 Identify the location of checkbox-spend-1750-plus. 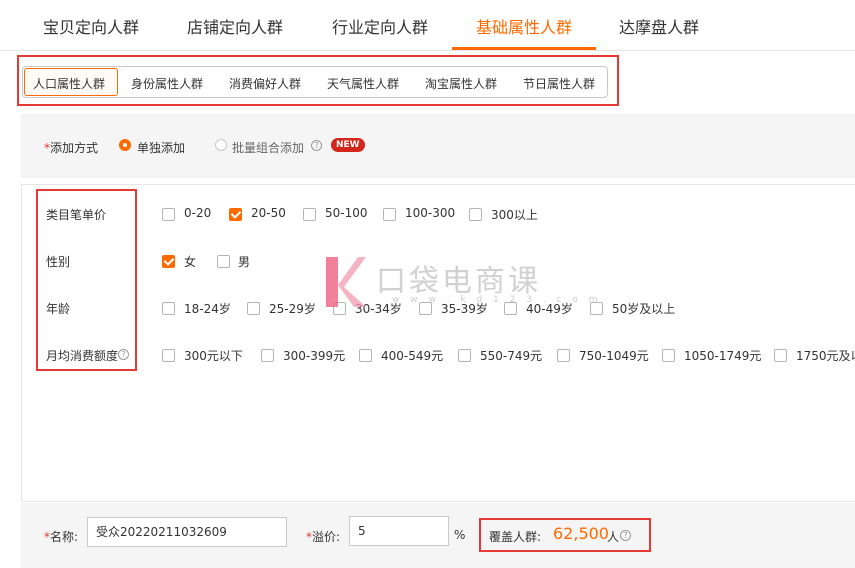
(780, 355).